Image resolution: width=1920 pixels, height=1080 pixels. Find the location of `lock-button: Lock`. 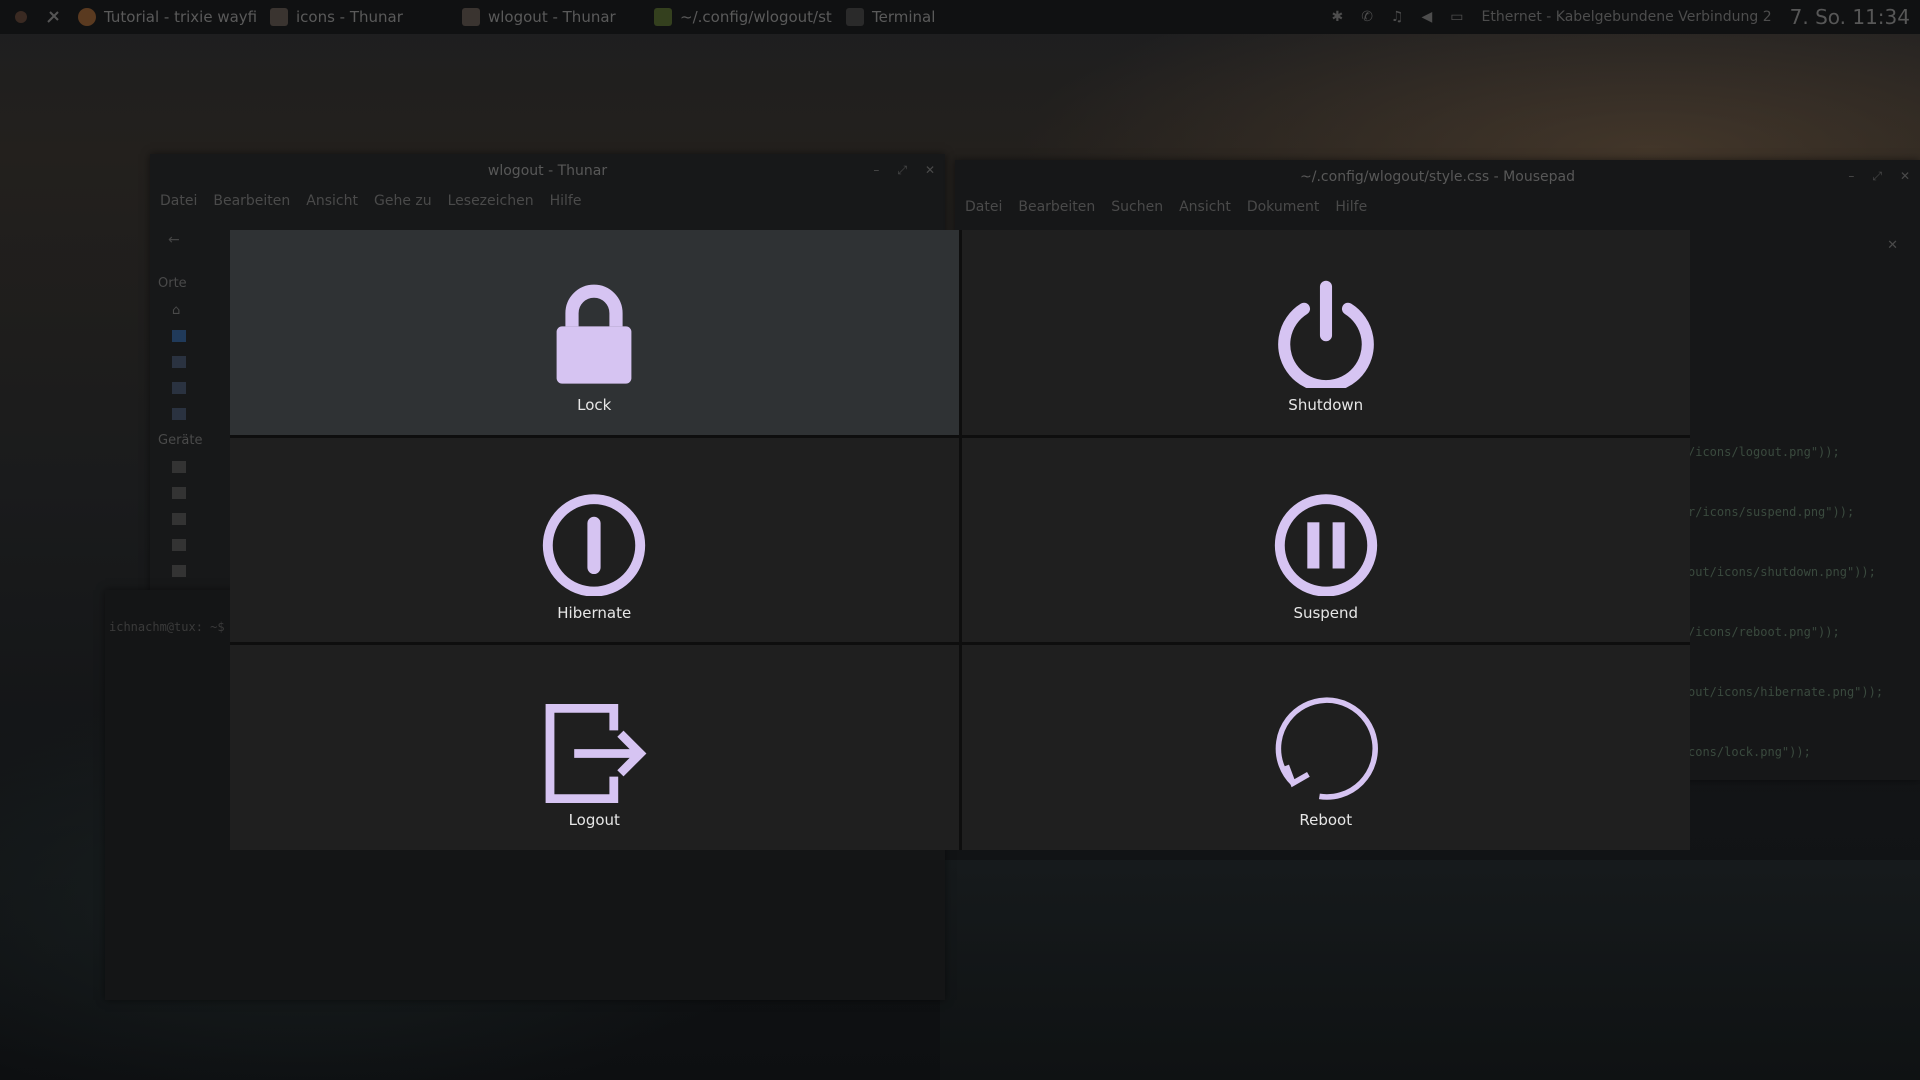

lock-button: Lock is located at coordinates (594, 332).